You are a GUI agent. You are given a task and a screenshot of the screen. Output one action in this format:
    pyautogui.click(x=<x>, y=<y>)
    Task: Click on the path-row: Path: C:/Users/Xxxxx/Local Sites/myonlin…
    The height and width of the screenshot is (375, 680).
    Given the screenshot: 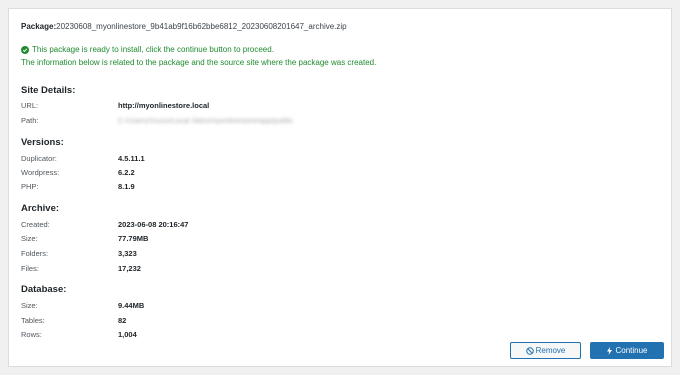 What is the action you would take?
    pyautogui.click(x=157, y=120)
    